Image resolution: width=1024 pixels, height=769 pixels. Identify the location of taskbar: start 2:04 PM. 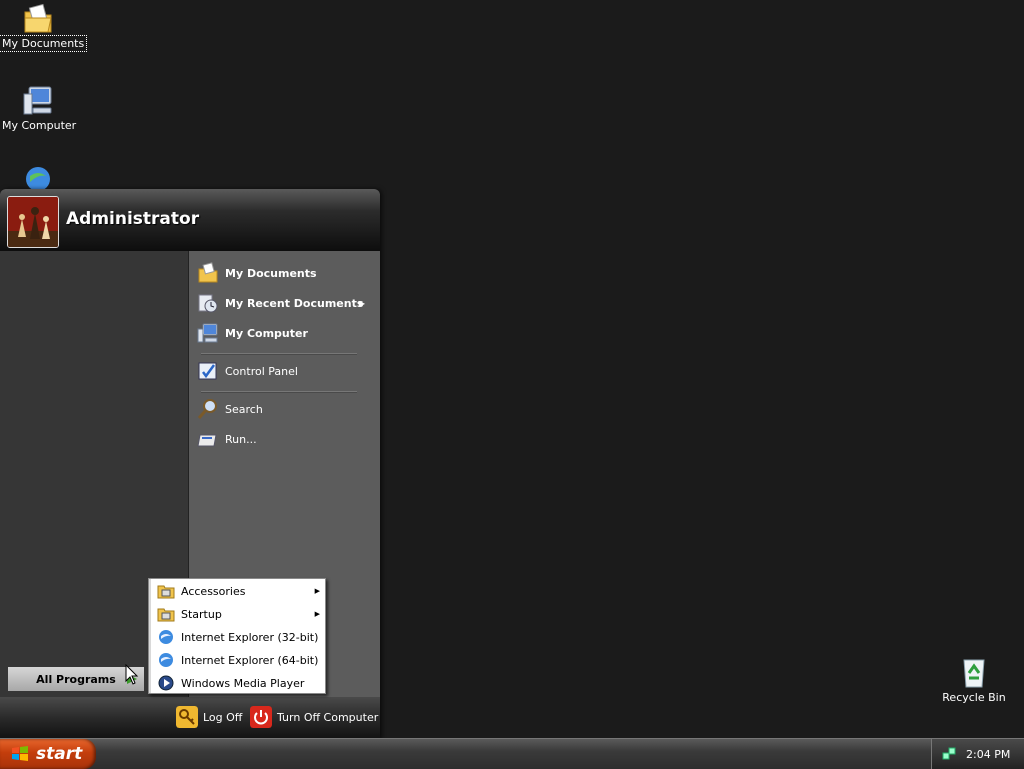
(512, 753).